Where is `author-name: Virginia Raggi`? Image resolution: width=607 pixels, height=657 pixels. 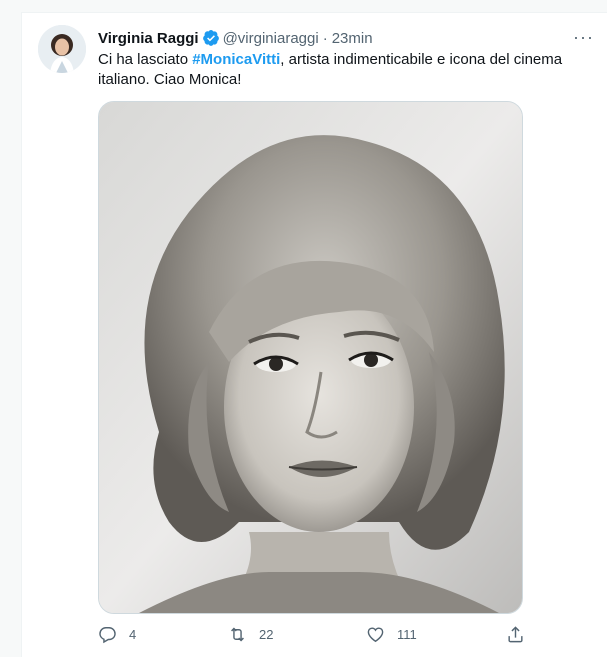 author-name: Virginia Raggi is located at coordinates (148, 38).